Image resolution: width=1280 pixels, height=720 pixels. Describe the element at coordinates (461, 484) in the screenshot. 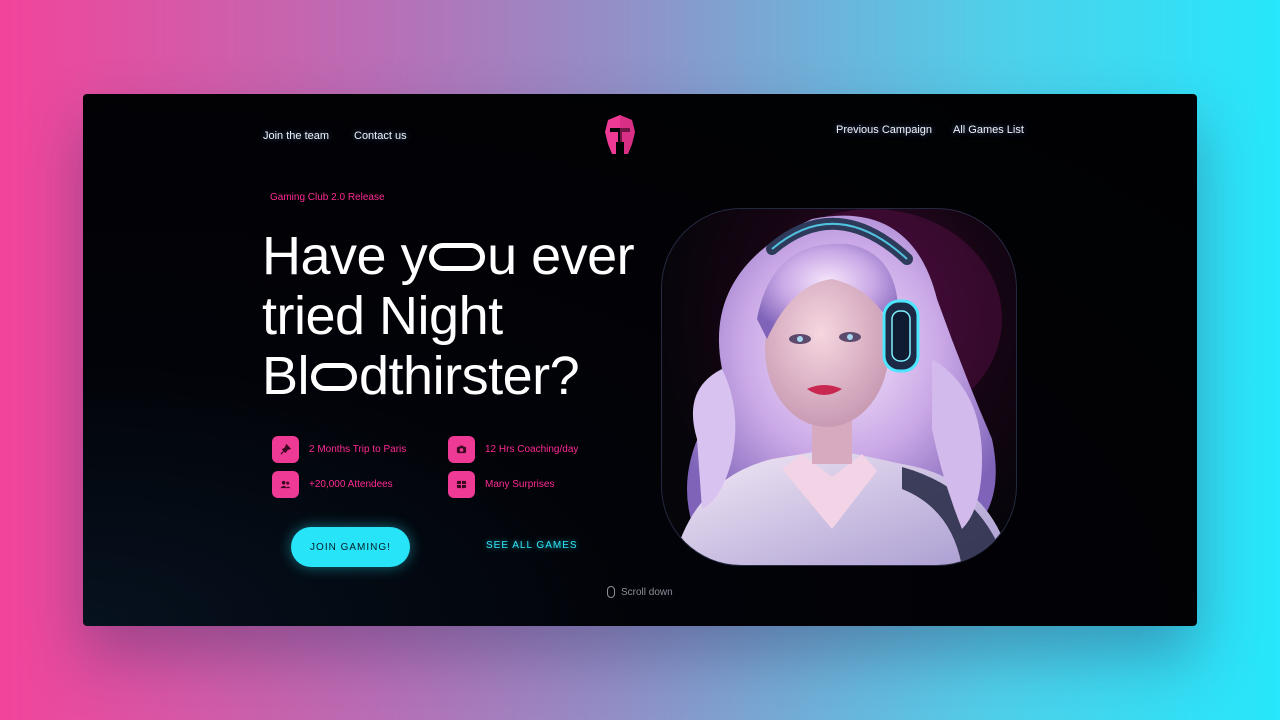

I see `gift-icon` at that location.